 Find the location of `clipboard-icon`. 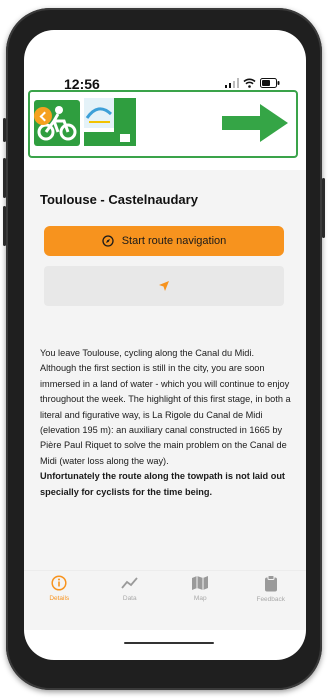

clipboard-icon is located at coordinates (270, 583).